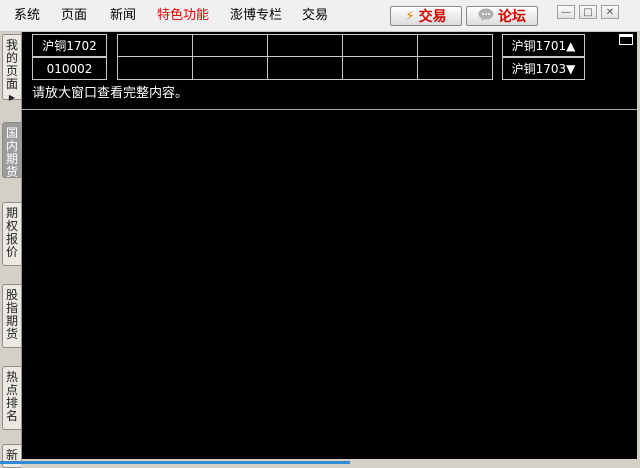 This screenshot has width=640, height=468. I want to click on tab-hot-ranking-label: 热点排名, so click(11, 396).